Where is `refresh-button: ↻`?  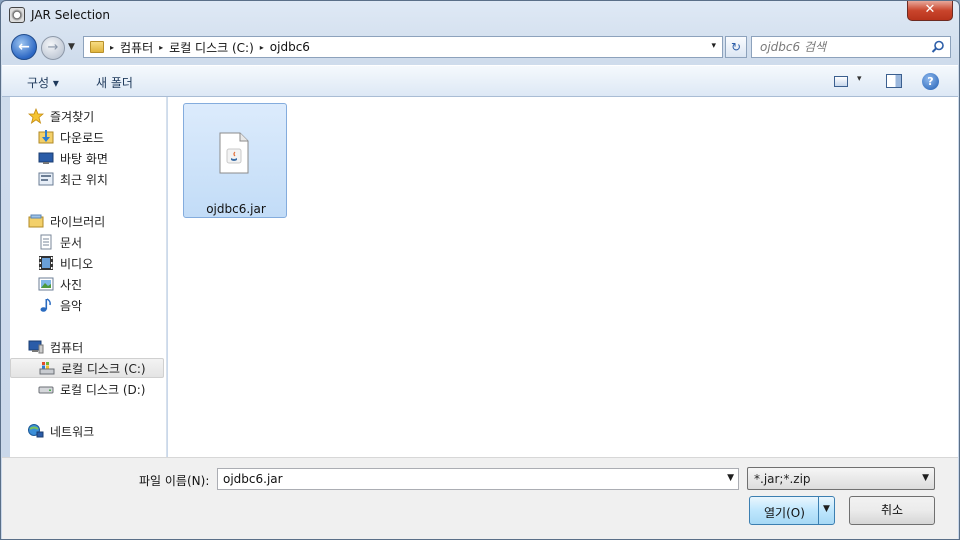 refresh-button: ↻ is located at coordinates (736, 47).